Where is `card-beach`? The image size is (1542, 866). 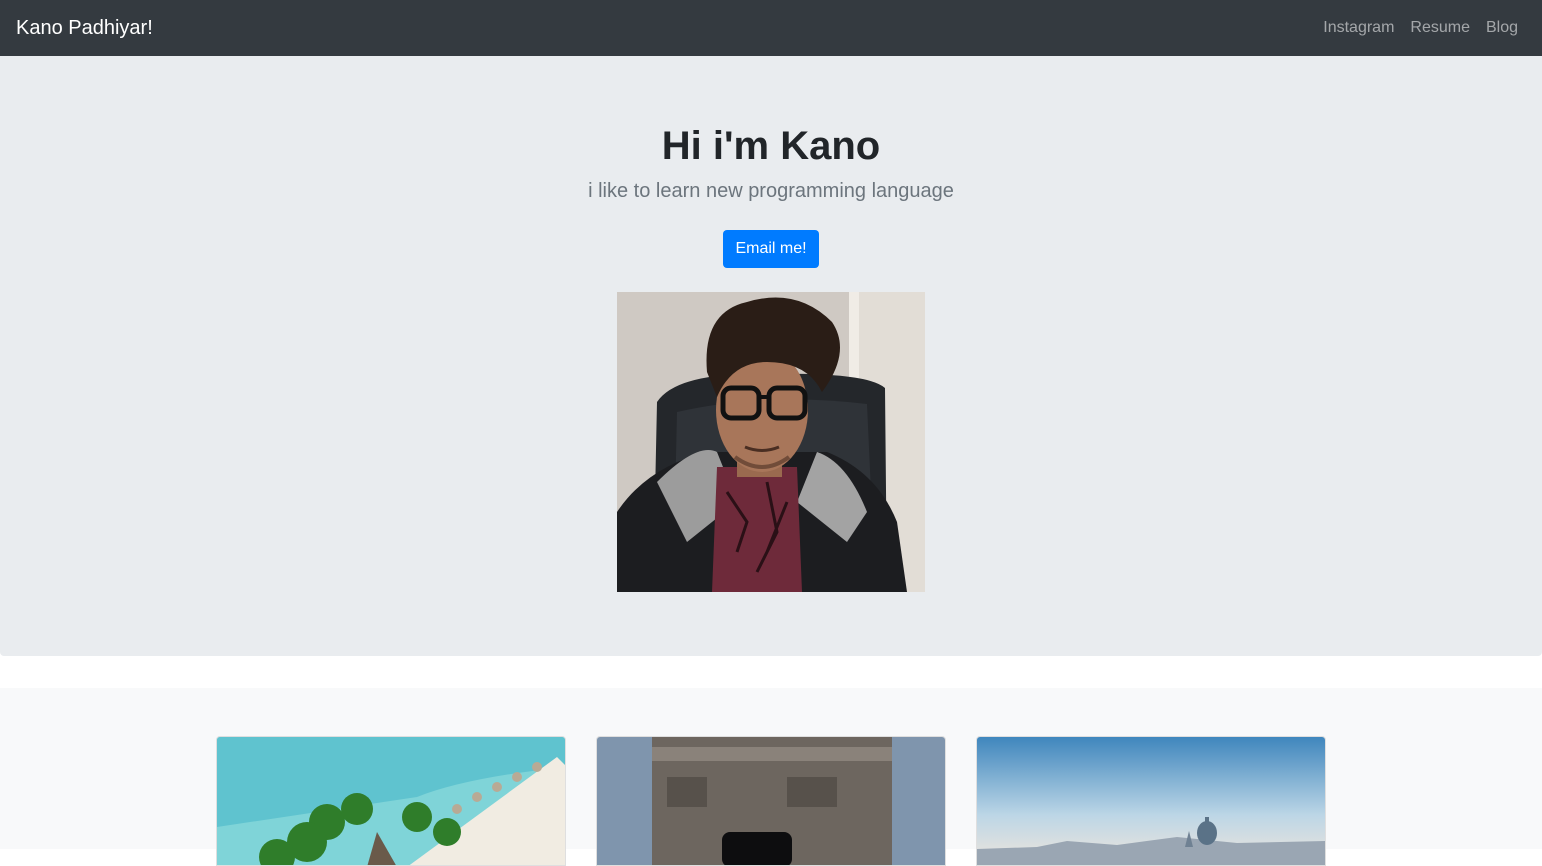 card-beach is located at coordinates (391, 801).